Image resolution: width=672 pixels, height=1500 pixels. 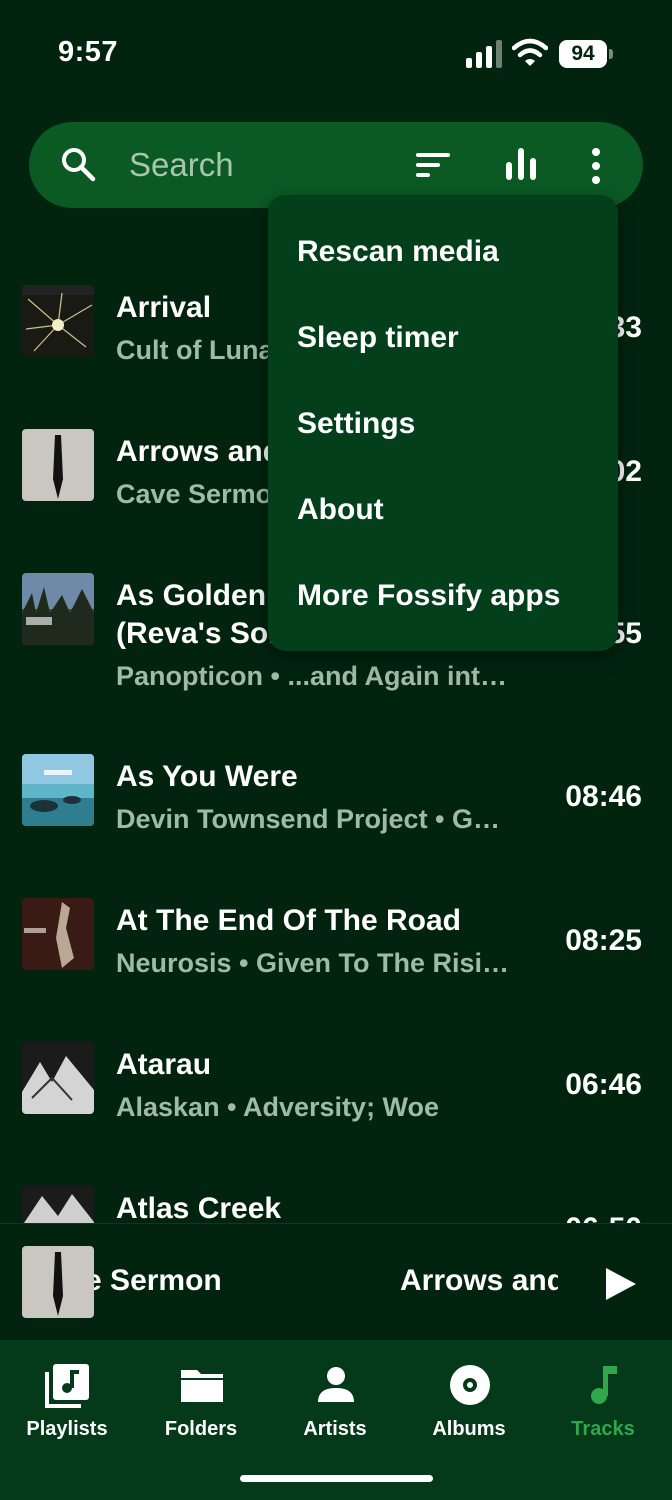 I want to click on track-duration: 08:46, so click(x=603, y=796).